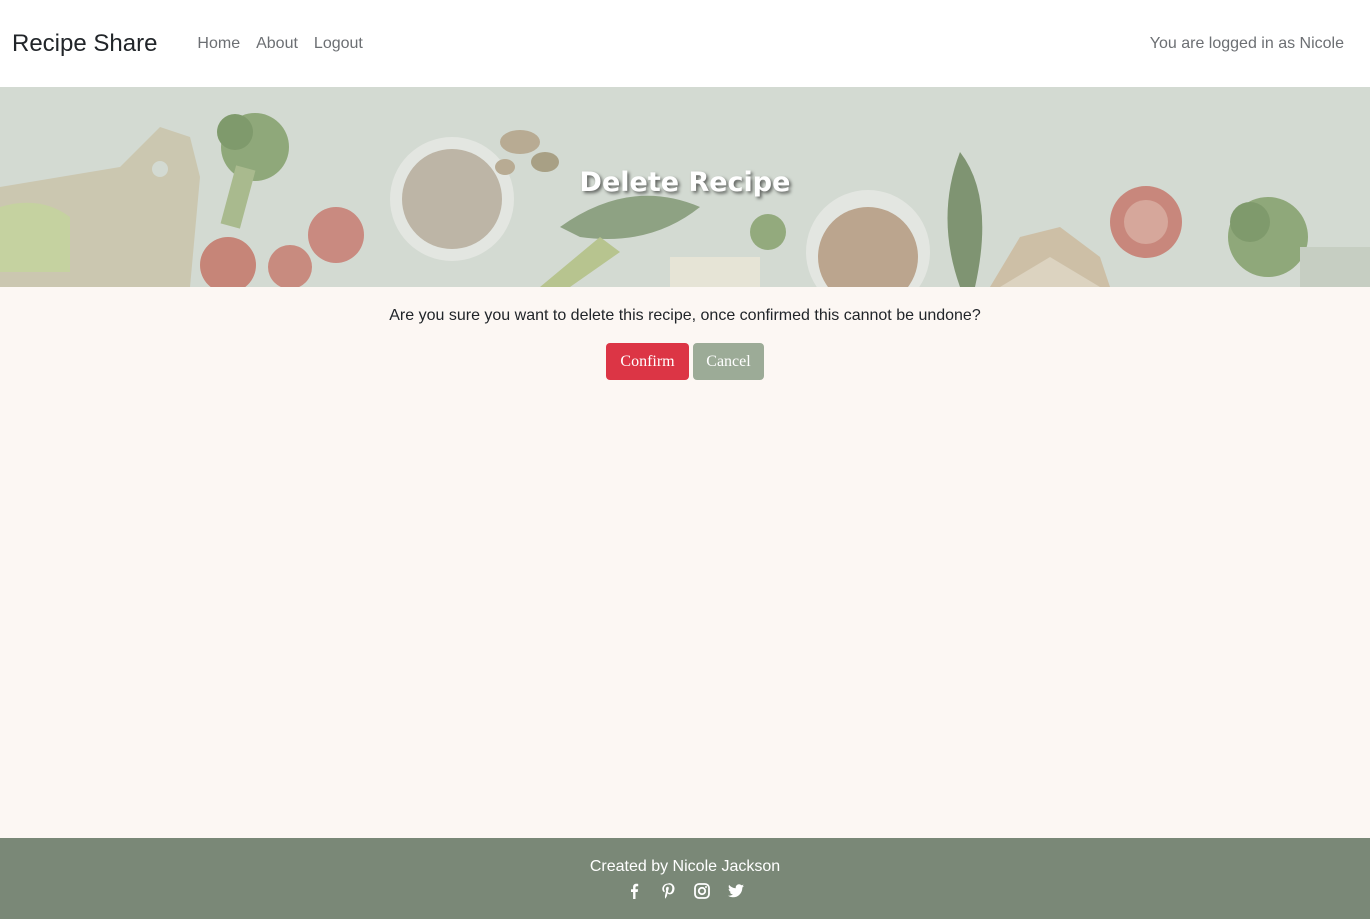  Describe the element at coordinates (668, 891) in the screenshot. I see `pinterest-icon` at that location.